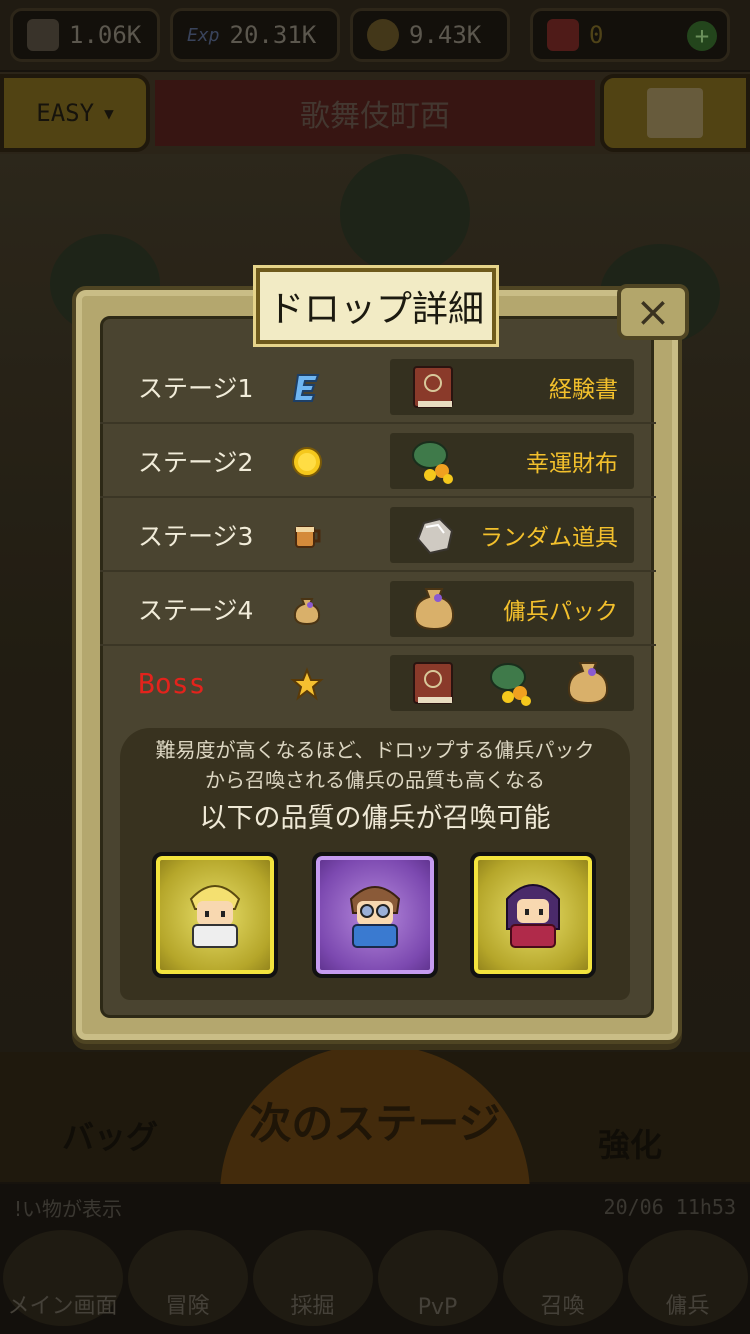 The height and width of the screenshot is (1334, 750). Describe the element at coordinates (307, 462) in the screenshot. I see `gold-coin-icon` at that location.